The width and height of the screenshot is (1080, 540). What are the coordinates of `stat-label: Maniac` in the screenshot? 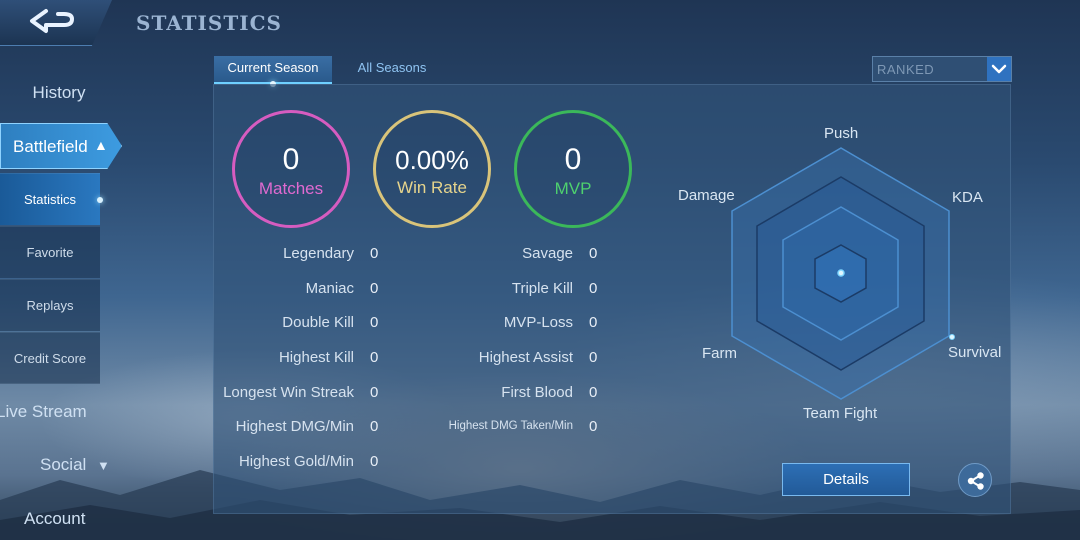 It's located at (329, 288).